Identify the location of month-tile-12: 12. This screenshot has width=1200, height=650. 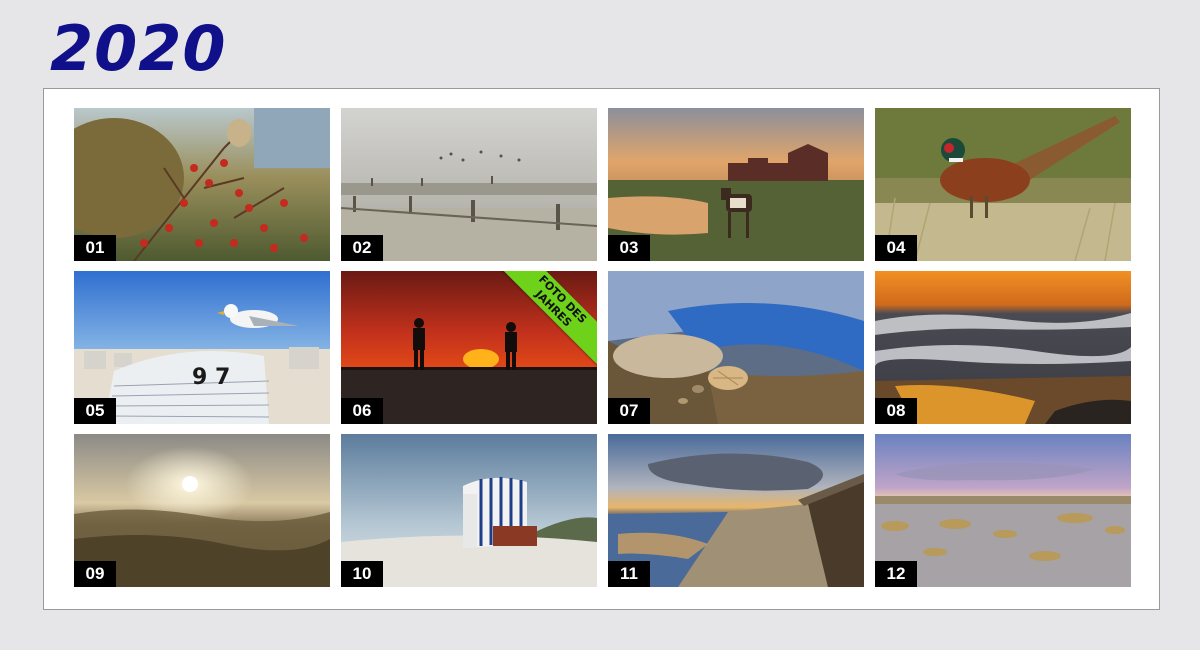
(1003, 510).